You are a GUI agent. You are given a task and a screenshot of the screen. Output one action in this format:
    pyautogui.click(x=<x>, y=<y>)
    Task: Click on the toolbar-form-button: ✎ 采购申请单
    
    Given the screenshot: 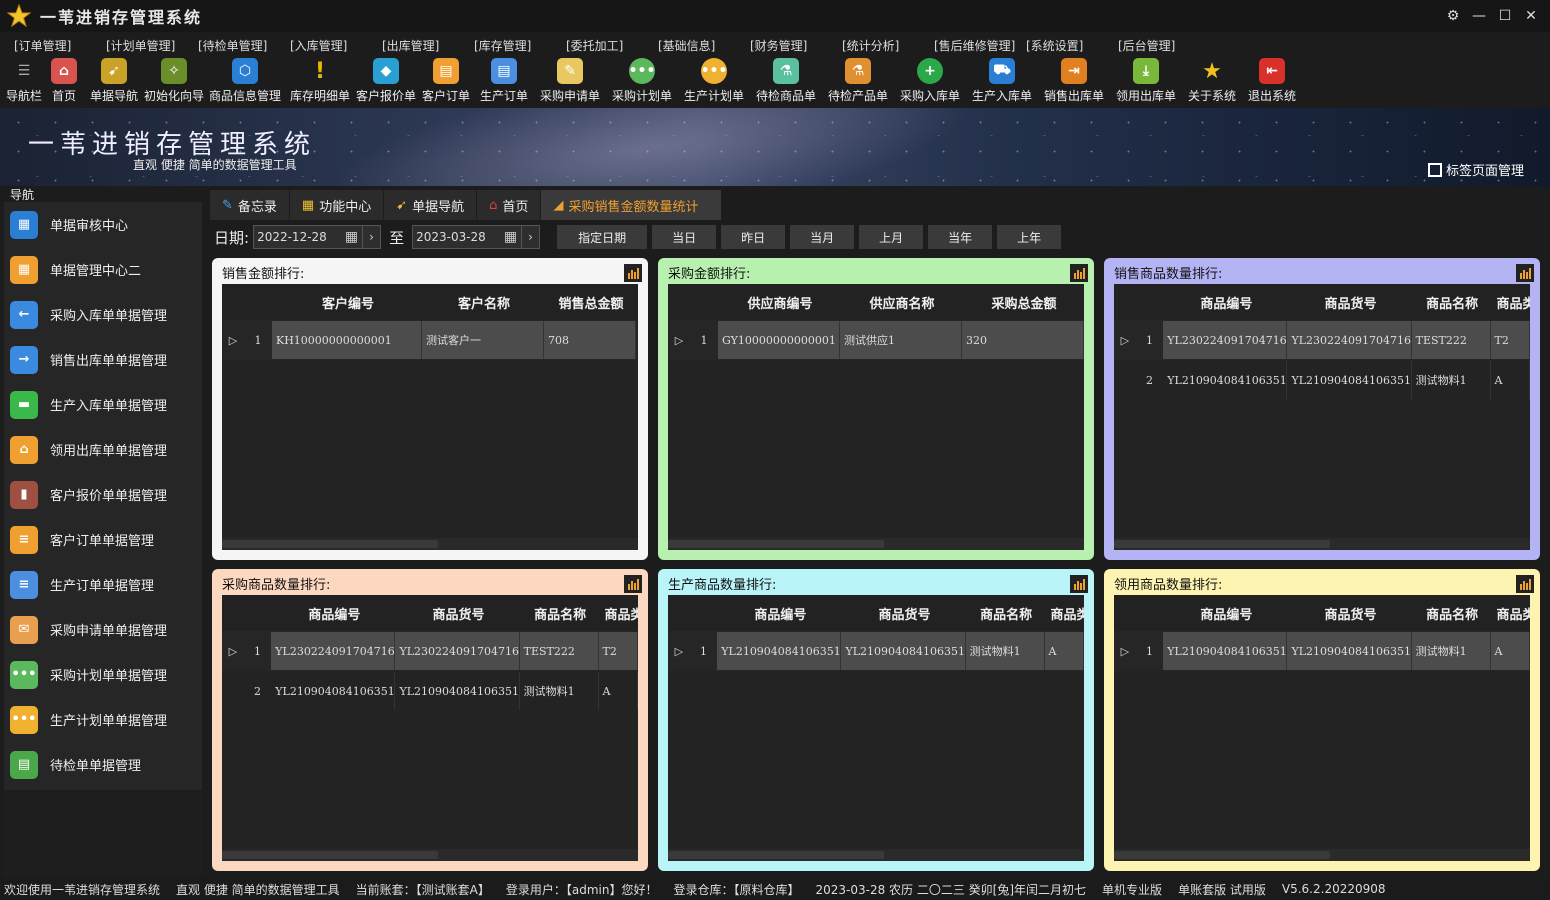 What is the action you would take?
    pyautogui.click(x=570, y=81)
    